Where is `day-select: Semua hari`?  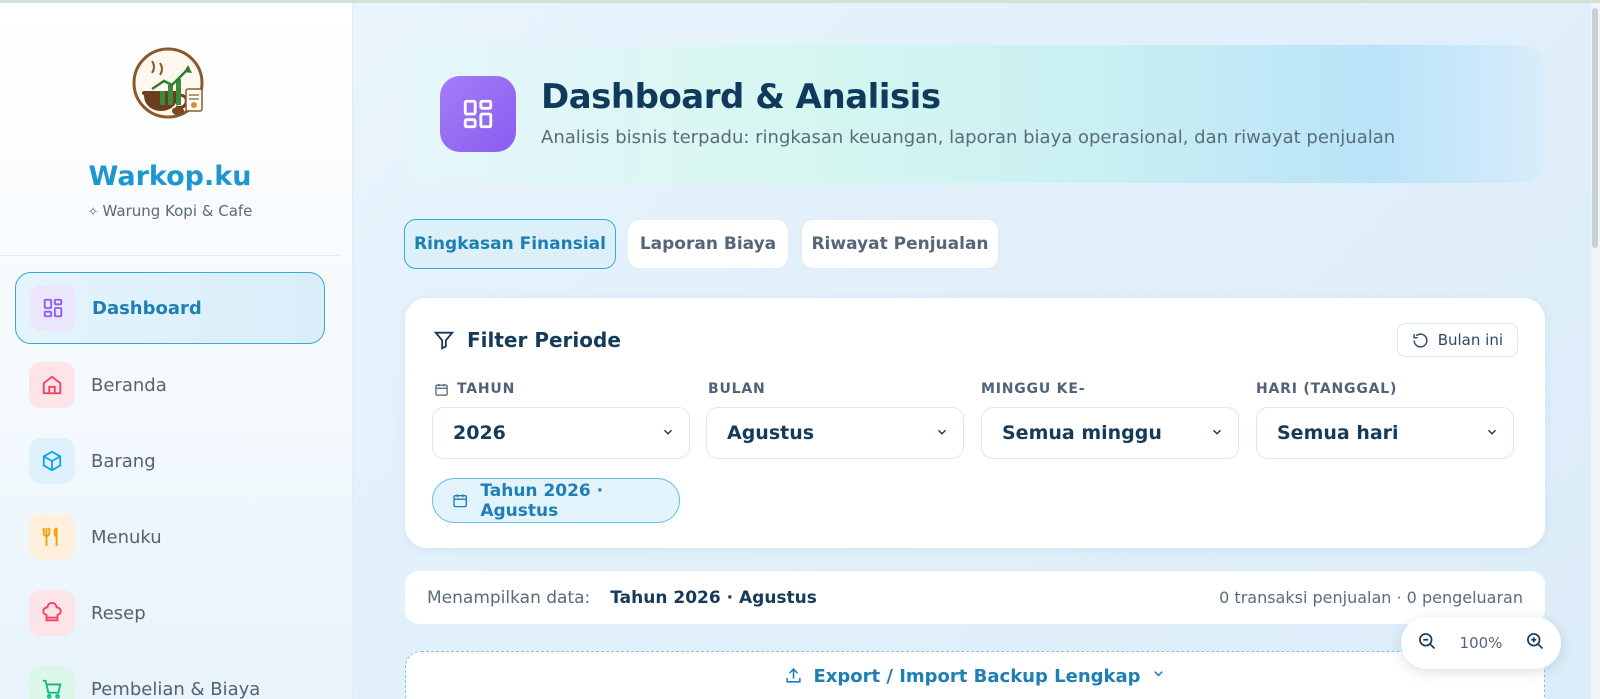 day-select: Semua hari is located at coordinates (1385, 433).